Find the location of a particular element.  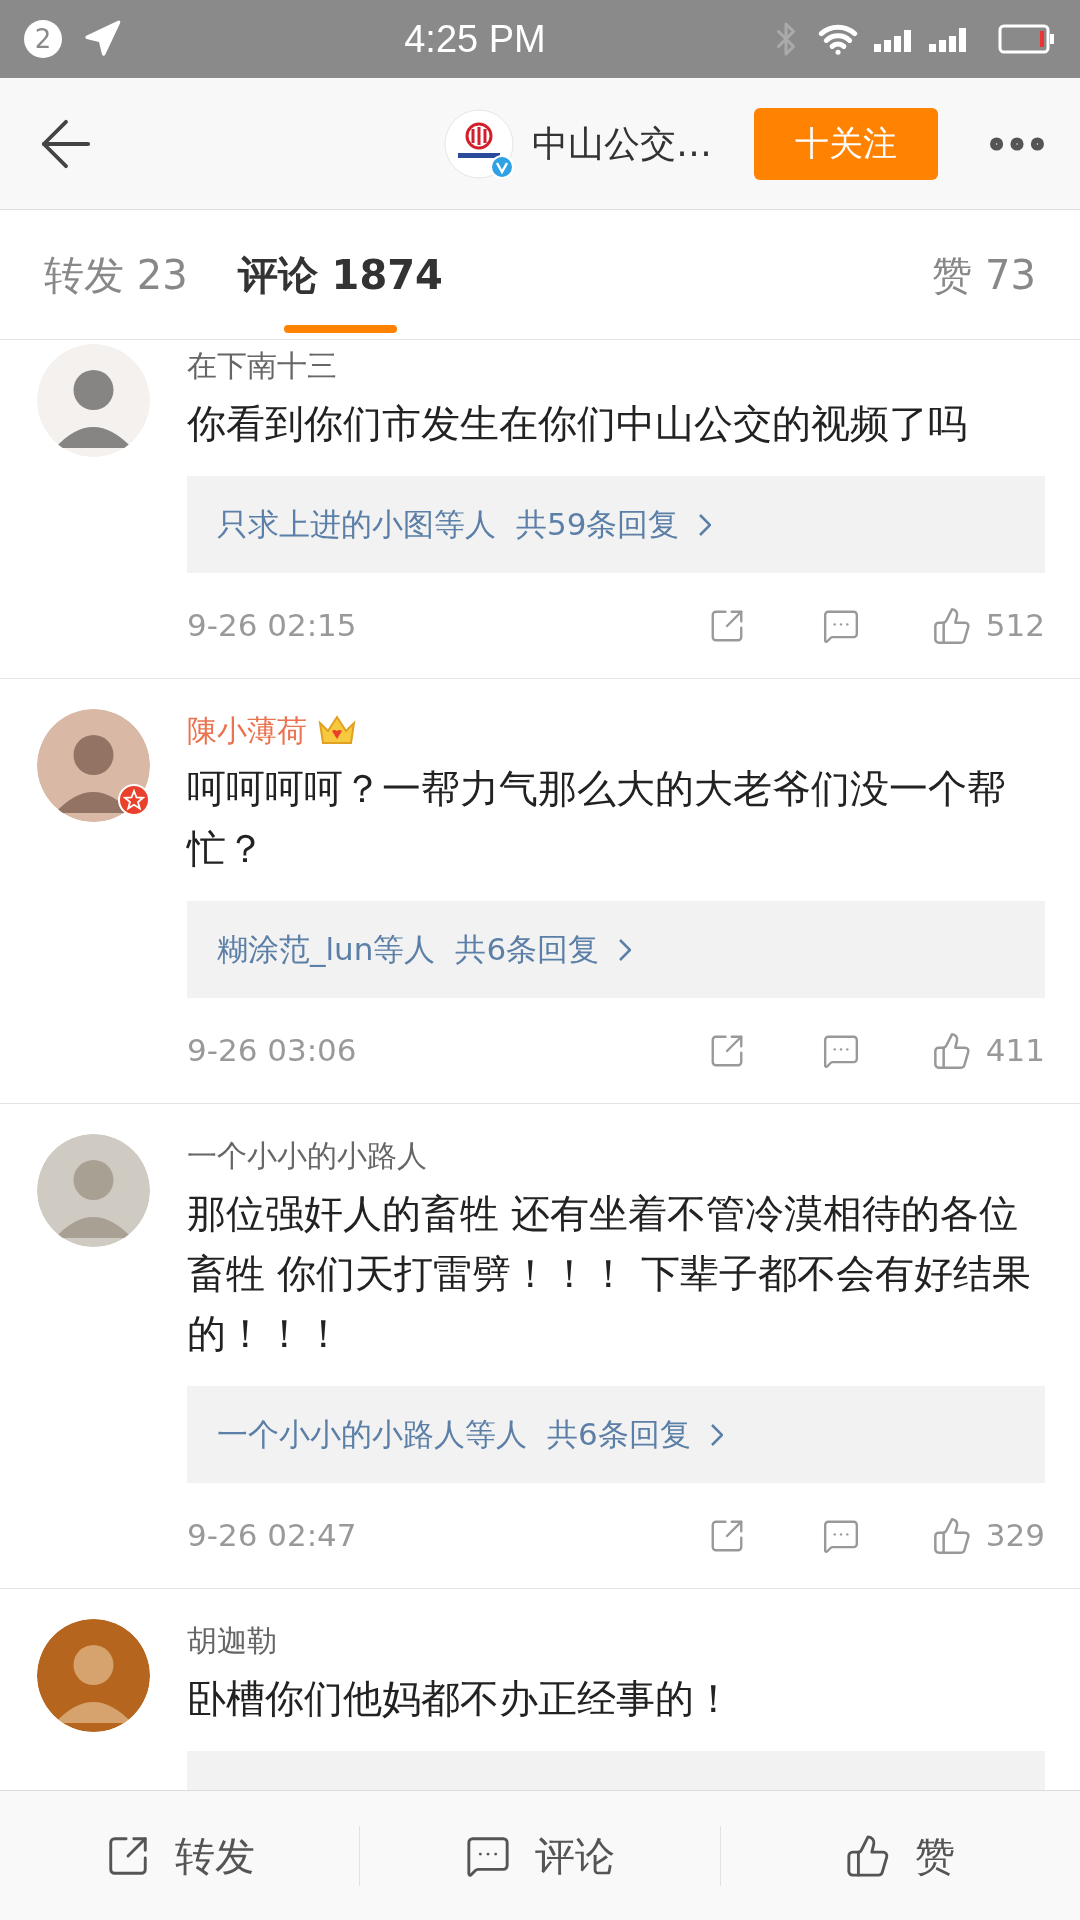

tab: 转发 23 is located at coordinates (116, 274).